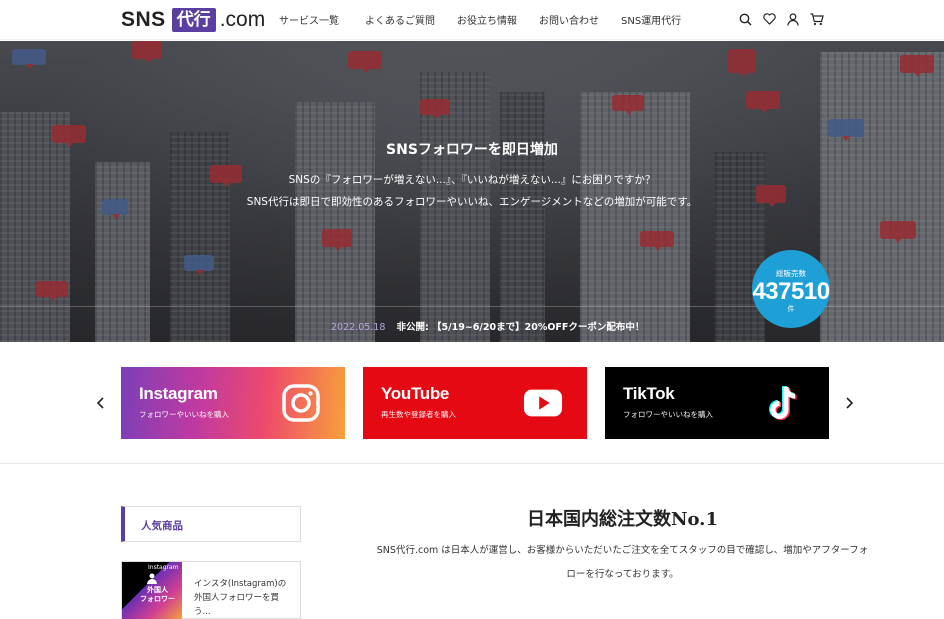  What do you see at coordinates (301, 403) in the screenshot?
I see `instagram-icon` at bounding box center [301, 403].